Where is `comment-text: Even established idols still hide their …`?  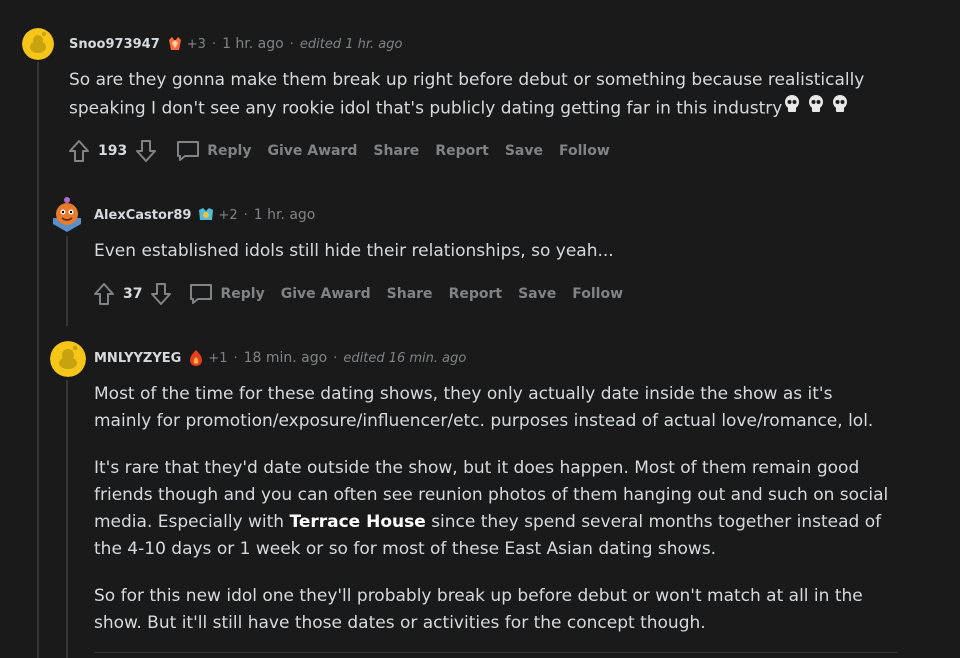
comment-text: Even established idols still hide their … is located at coordinates (354, 251).